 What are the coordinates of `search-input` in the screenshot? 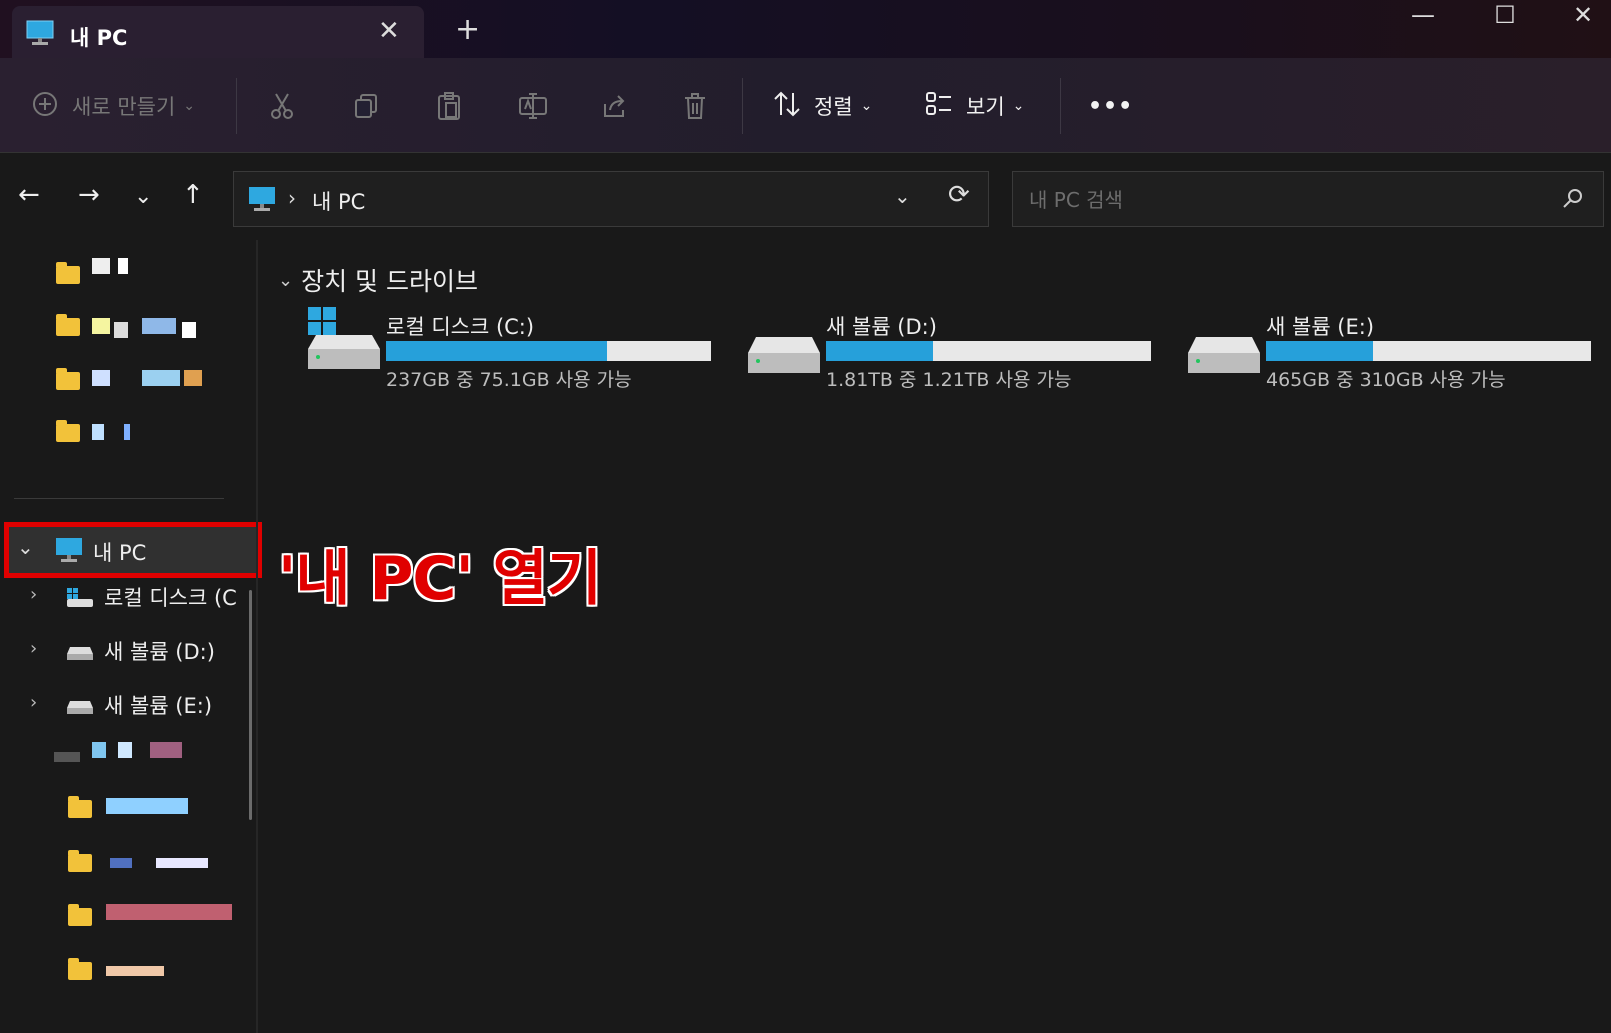 It's located at (1289, 200).